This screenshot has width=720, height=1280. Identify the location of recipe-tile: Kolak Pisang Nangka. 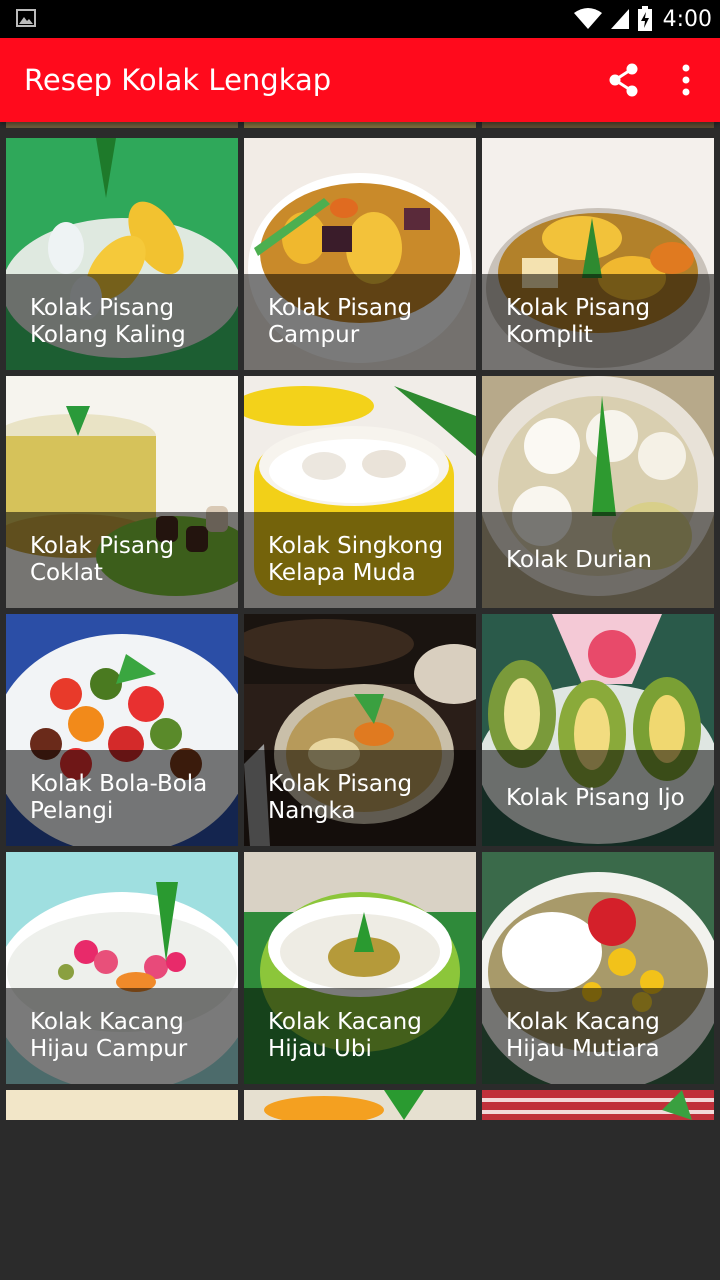
(360, 730).